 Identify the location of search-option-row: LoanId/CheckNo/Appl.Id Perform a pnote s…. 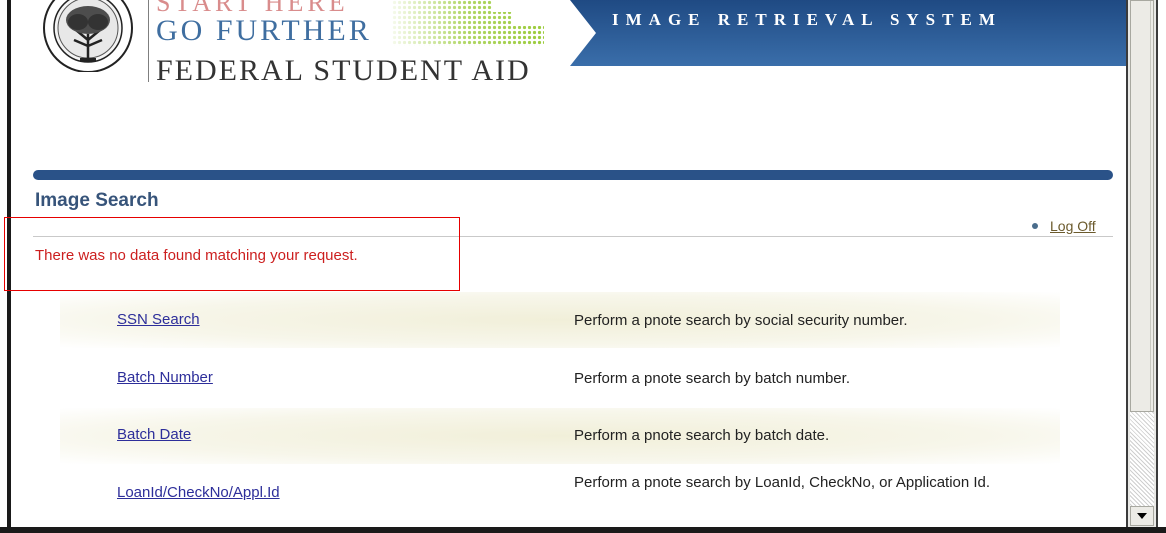
(560, 496).